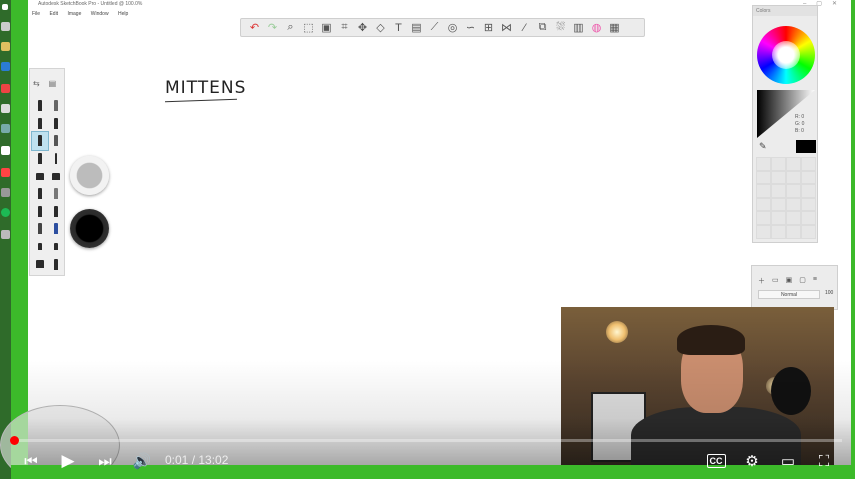 The height and width of the screenshot is (479, 855). Describe the element at coordinates (56, 194) in the screenshot. I see `brush-soft` at that location.